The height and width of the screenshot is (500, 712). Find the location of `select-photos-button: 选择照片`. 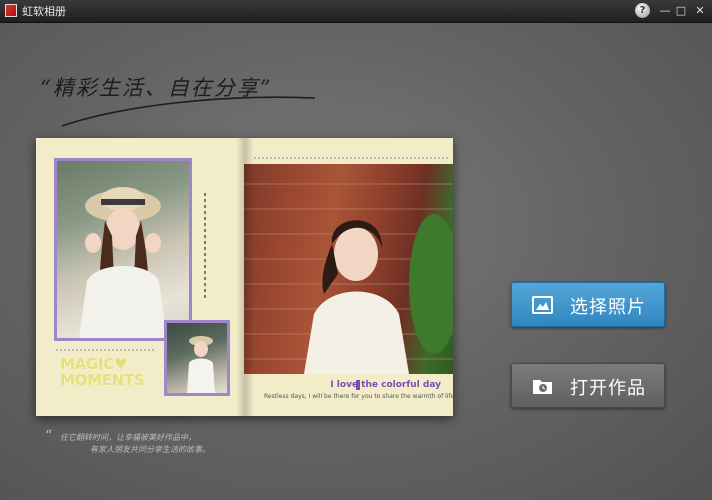

select-photos-button: 选择照片 is located at coordinates (588, 304).